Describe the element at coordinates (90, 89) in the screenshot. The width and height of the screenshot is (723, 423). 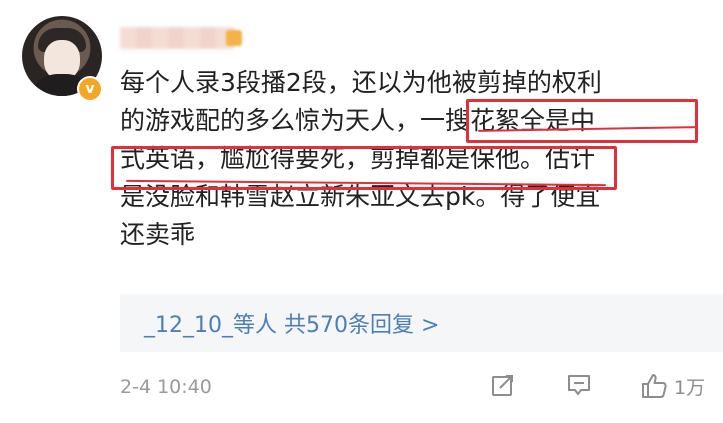
I see `verified-badge-icon: v` at that location.